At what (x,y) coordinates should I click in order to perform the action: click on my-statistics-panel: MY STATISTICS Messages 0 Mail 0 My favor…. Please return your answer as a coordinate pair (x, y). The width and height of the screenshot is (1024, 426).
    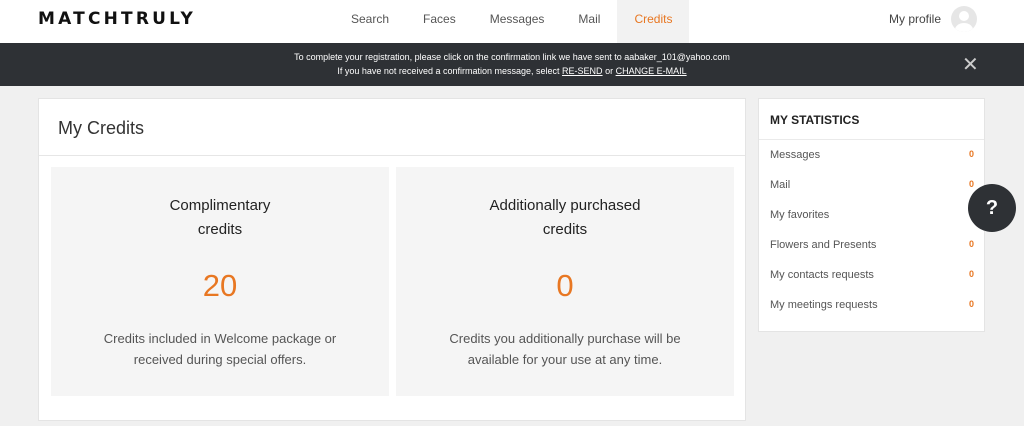
    Looking at the image, I should click on (871, 215).